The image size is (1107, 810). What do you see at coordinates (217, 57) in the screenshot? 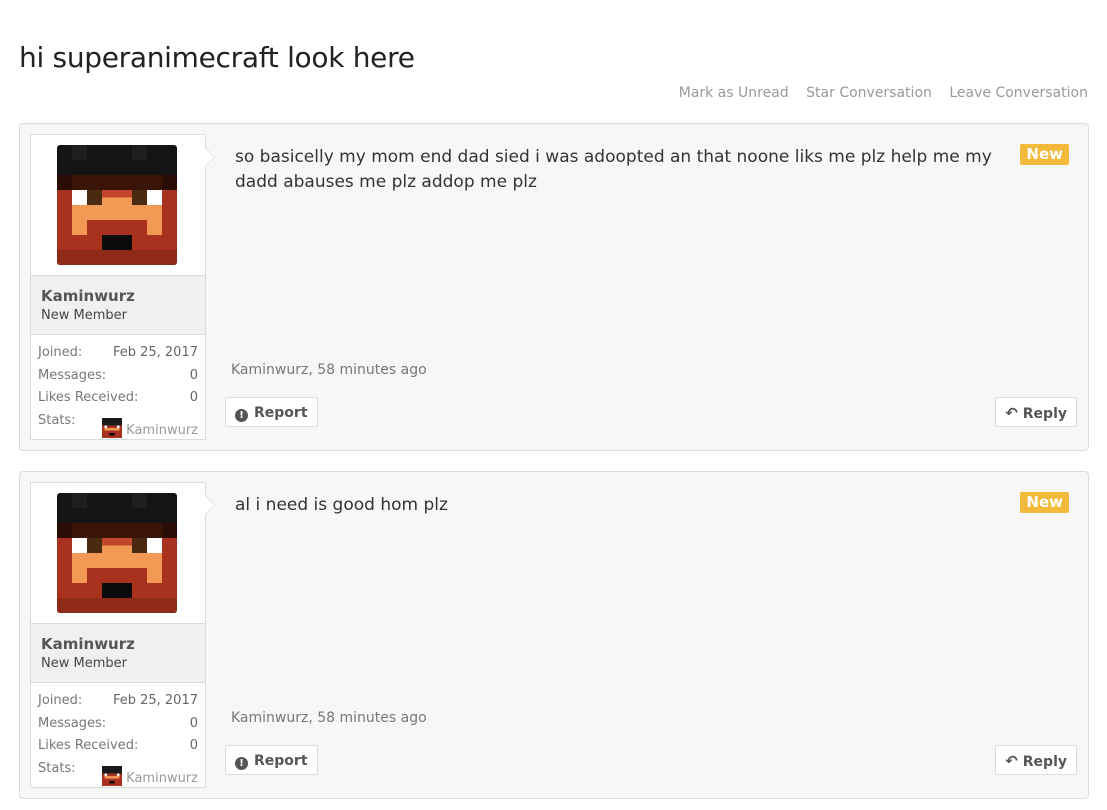
I see `page-title: hi superanimecraft look here` at bounding box center [217, 57].